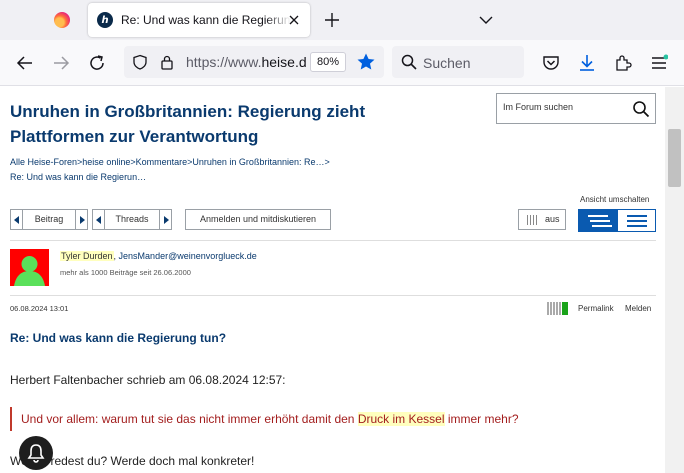 This screenshot has height=473, width=684. Describe the element at coordinates (596, 308) in the screenshot. I see `permalink-link: Permalink` at that location.